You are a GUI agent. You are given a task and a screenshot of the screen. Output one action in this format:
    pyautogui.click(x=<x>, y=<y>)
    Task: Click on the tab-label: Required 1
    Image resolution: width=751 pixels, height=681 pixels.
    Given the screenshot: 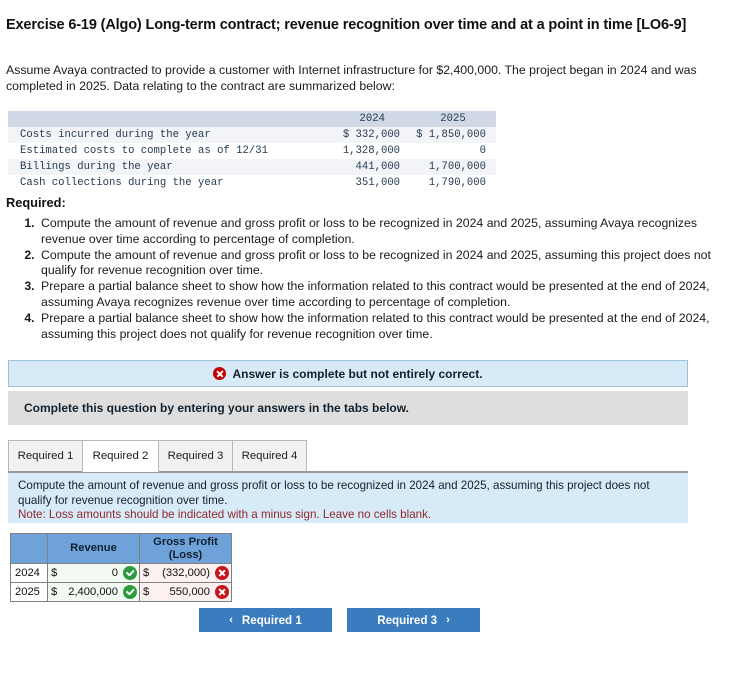 What is the action you would take?
    pyautogui.click(x=45, y=456)
    